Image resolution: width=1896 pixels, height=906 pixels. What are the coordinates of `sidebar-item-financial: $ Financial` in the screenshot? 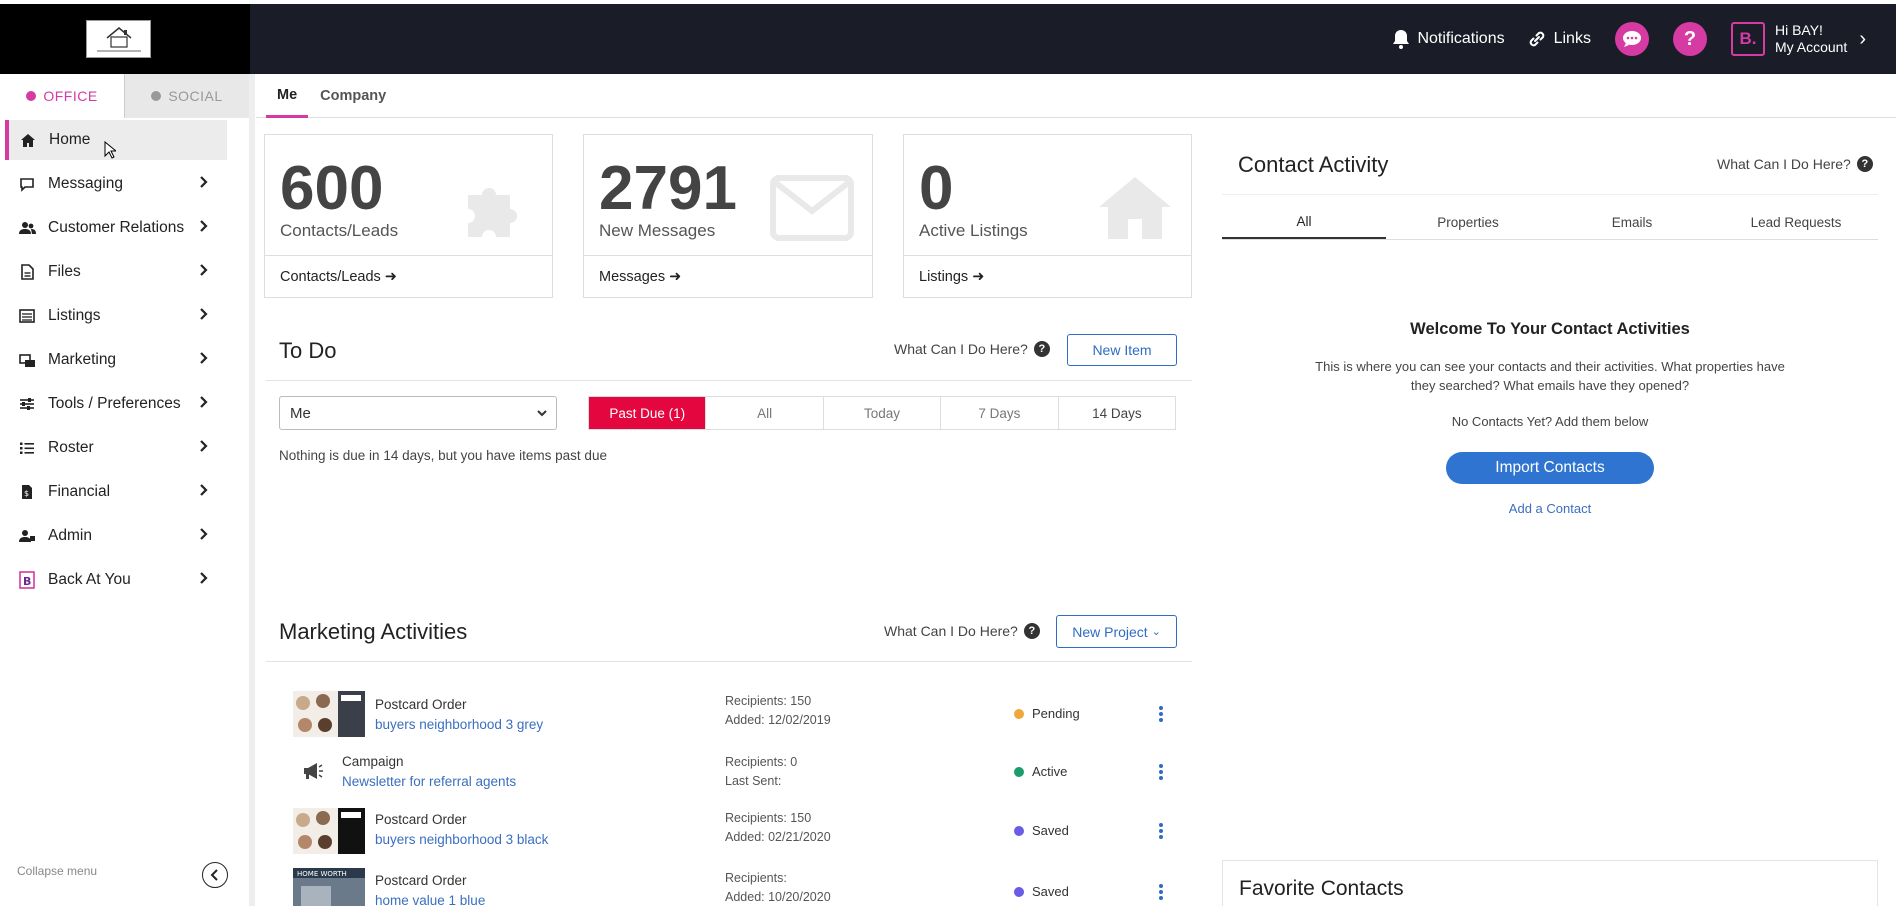 It's located at (116, 492).